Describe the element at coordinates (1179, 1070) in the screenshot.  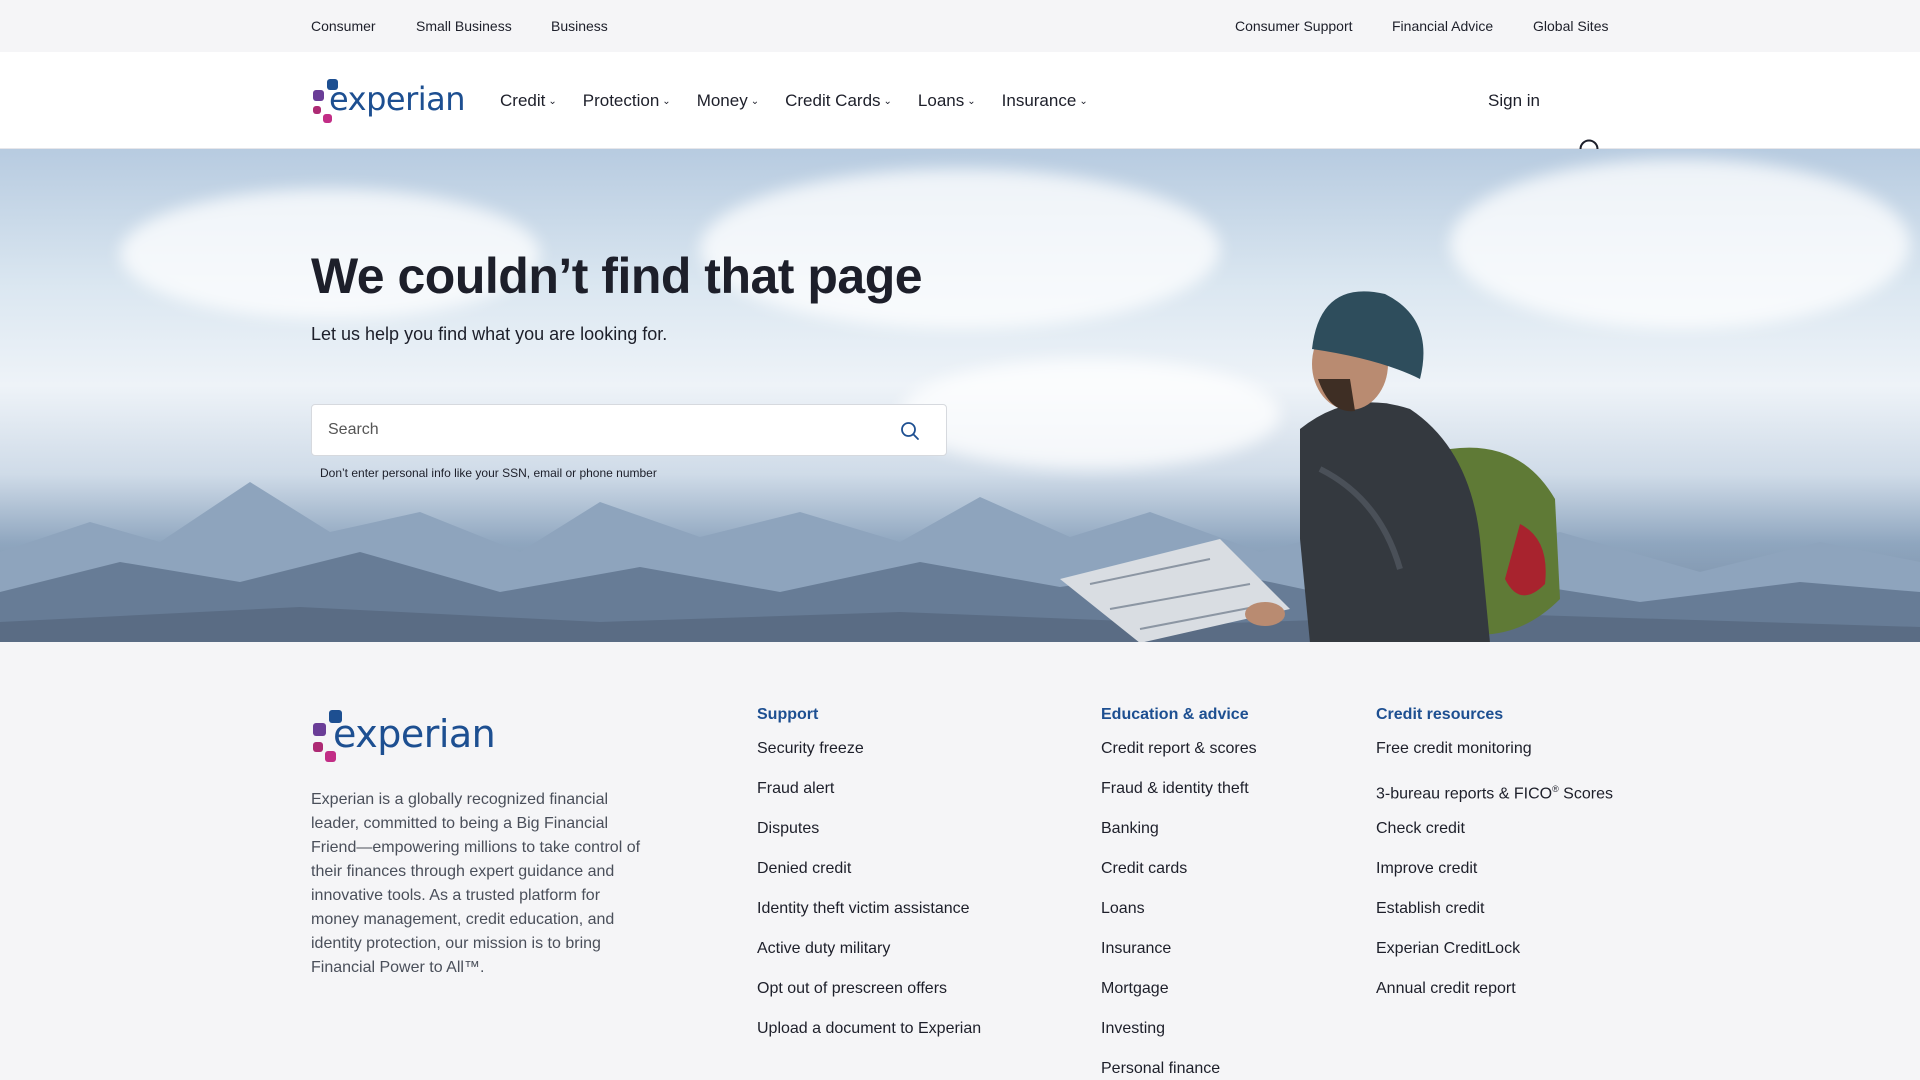
I see `footer-link-personal-finance: Personal finance` at that location.